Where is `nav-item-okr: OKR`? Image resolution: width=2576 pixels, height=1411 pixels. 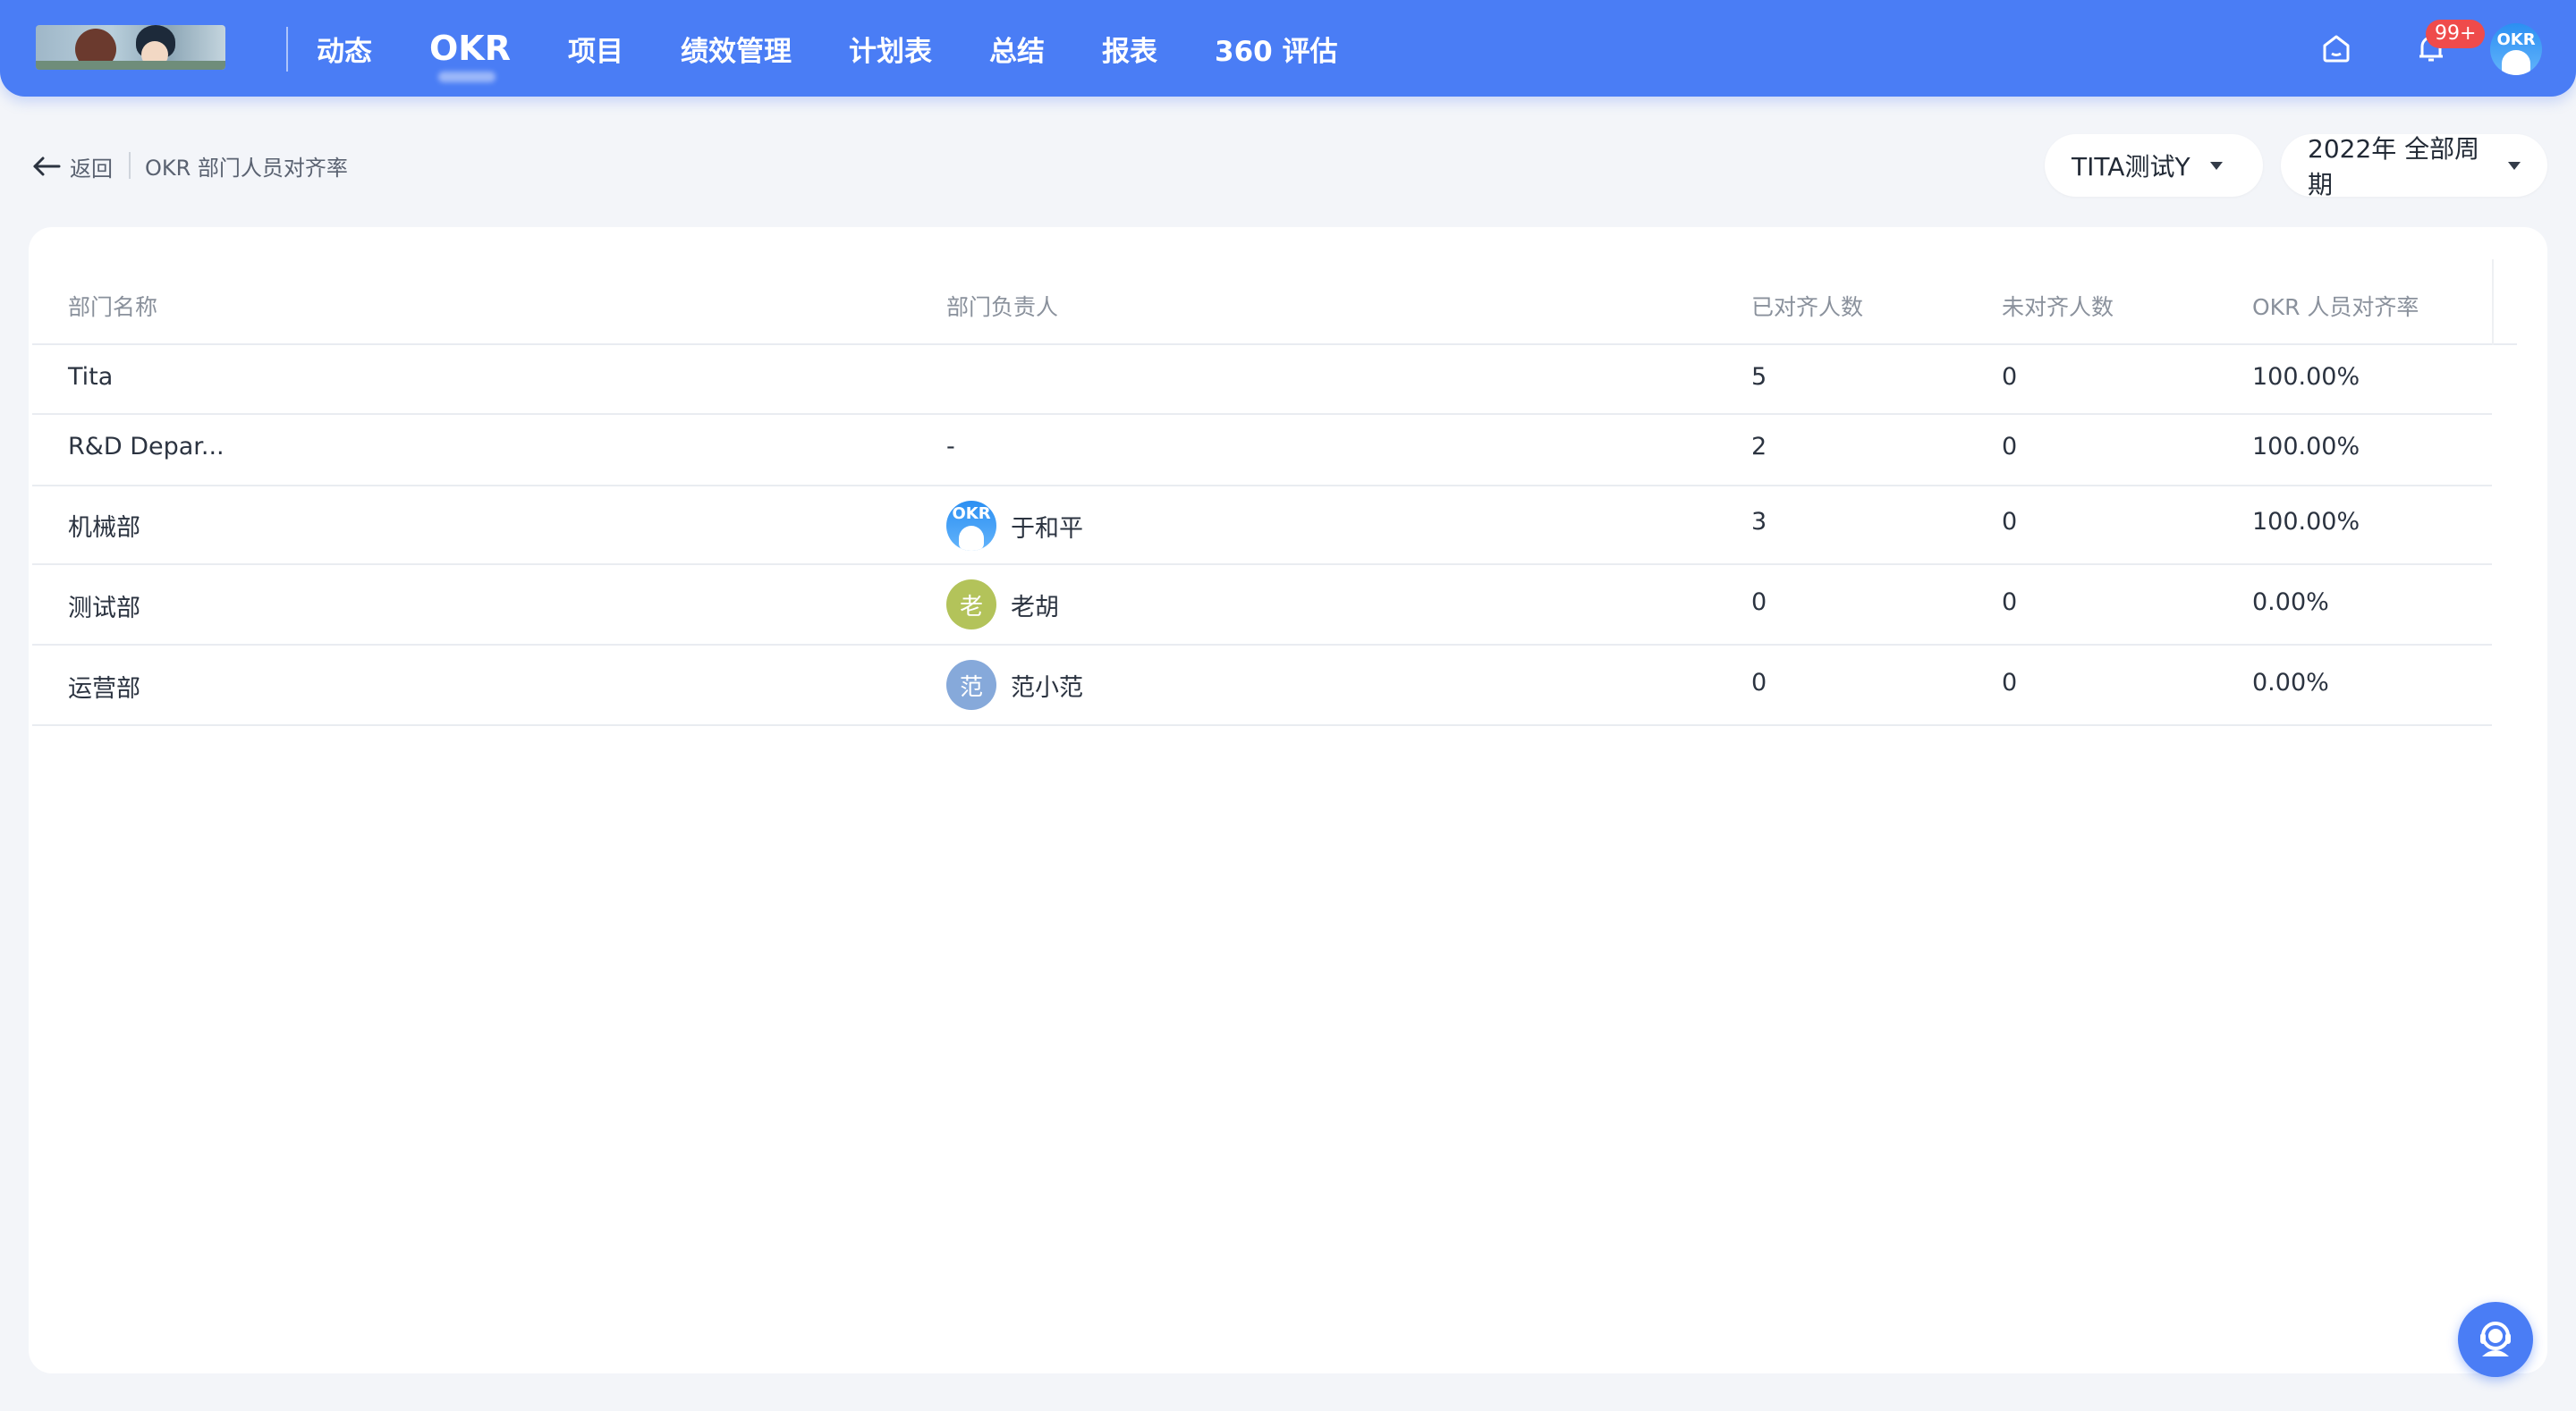 nav-item-okr: OKR is located at coordinates (470, 49).